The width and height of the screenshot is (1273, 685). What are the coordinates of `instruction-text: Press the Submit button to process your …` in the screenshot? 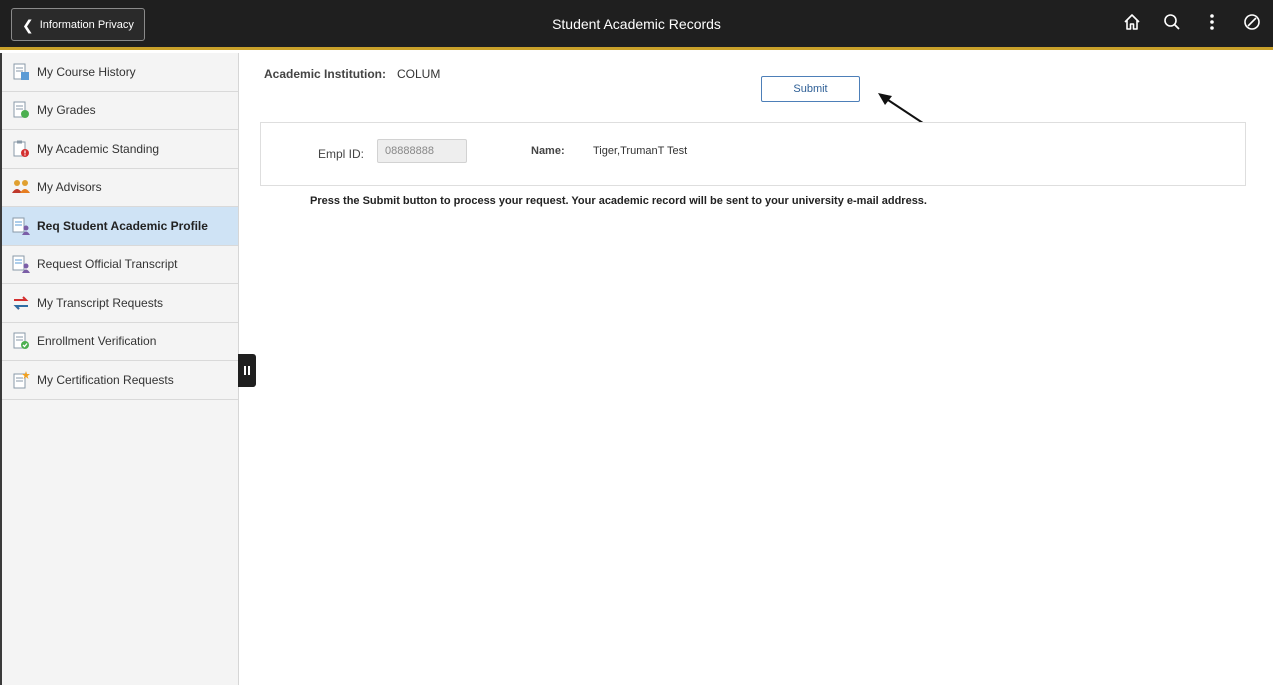 It's located at (618, 201).